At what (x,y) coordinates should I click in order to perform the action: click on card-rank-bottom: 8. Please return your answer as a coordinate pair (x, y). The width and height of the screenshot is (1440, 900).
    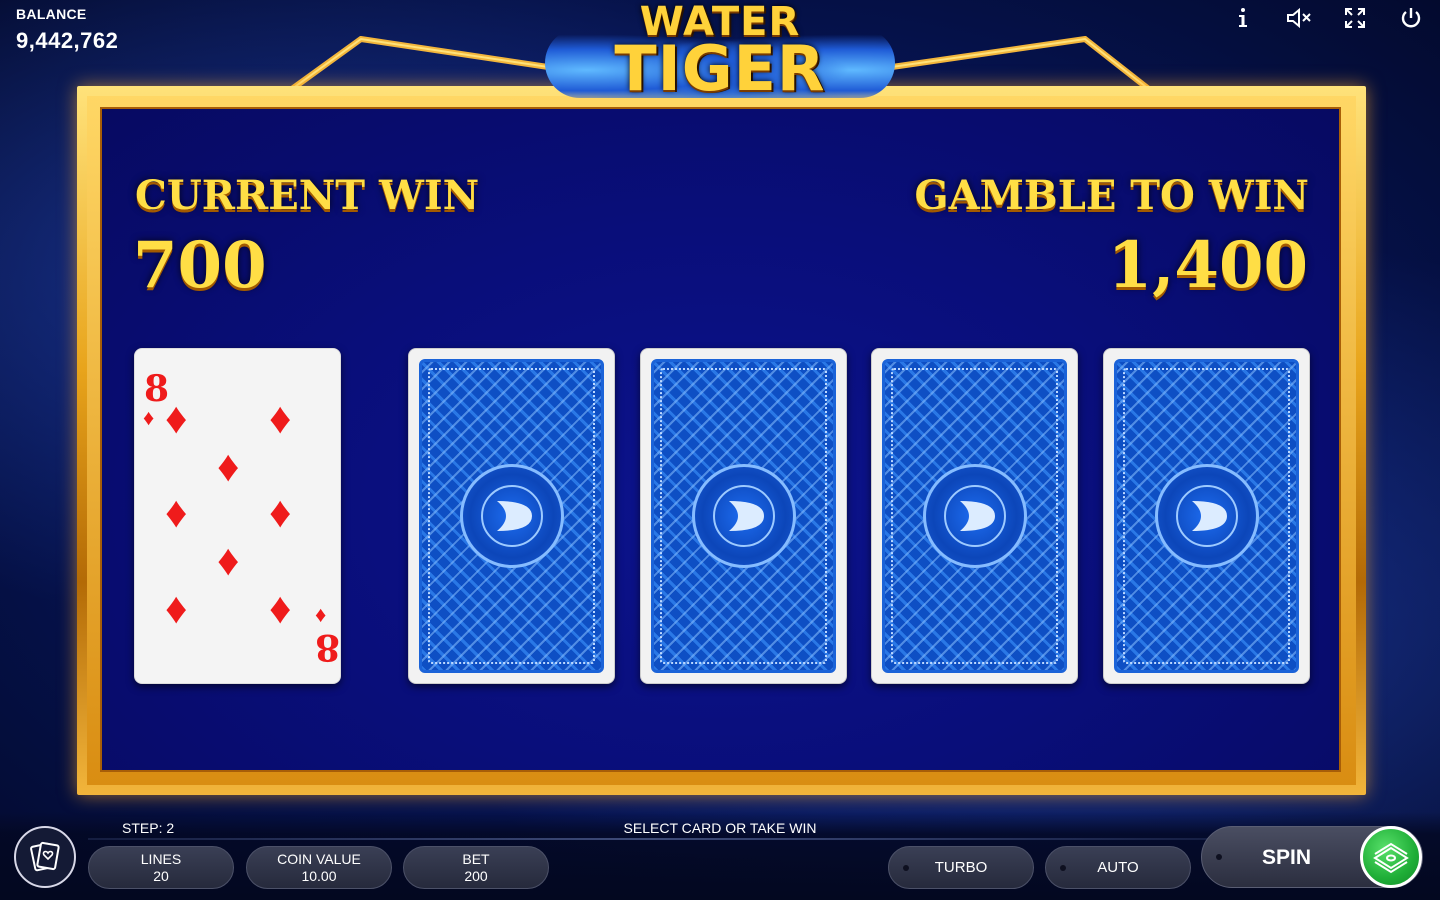
    Looking at the image, I should click on (328, 647).